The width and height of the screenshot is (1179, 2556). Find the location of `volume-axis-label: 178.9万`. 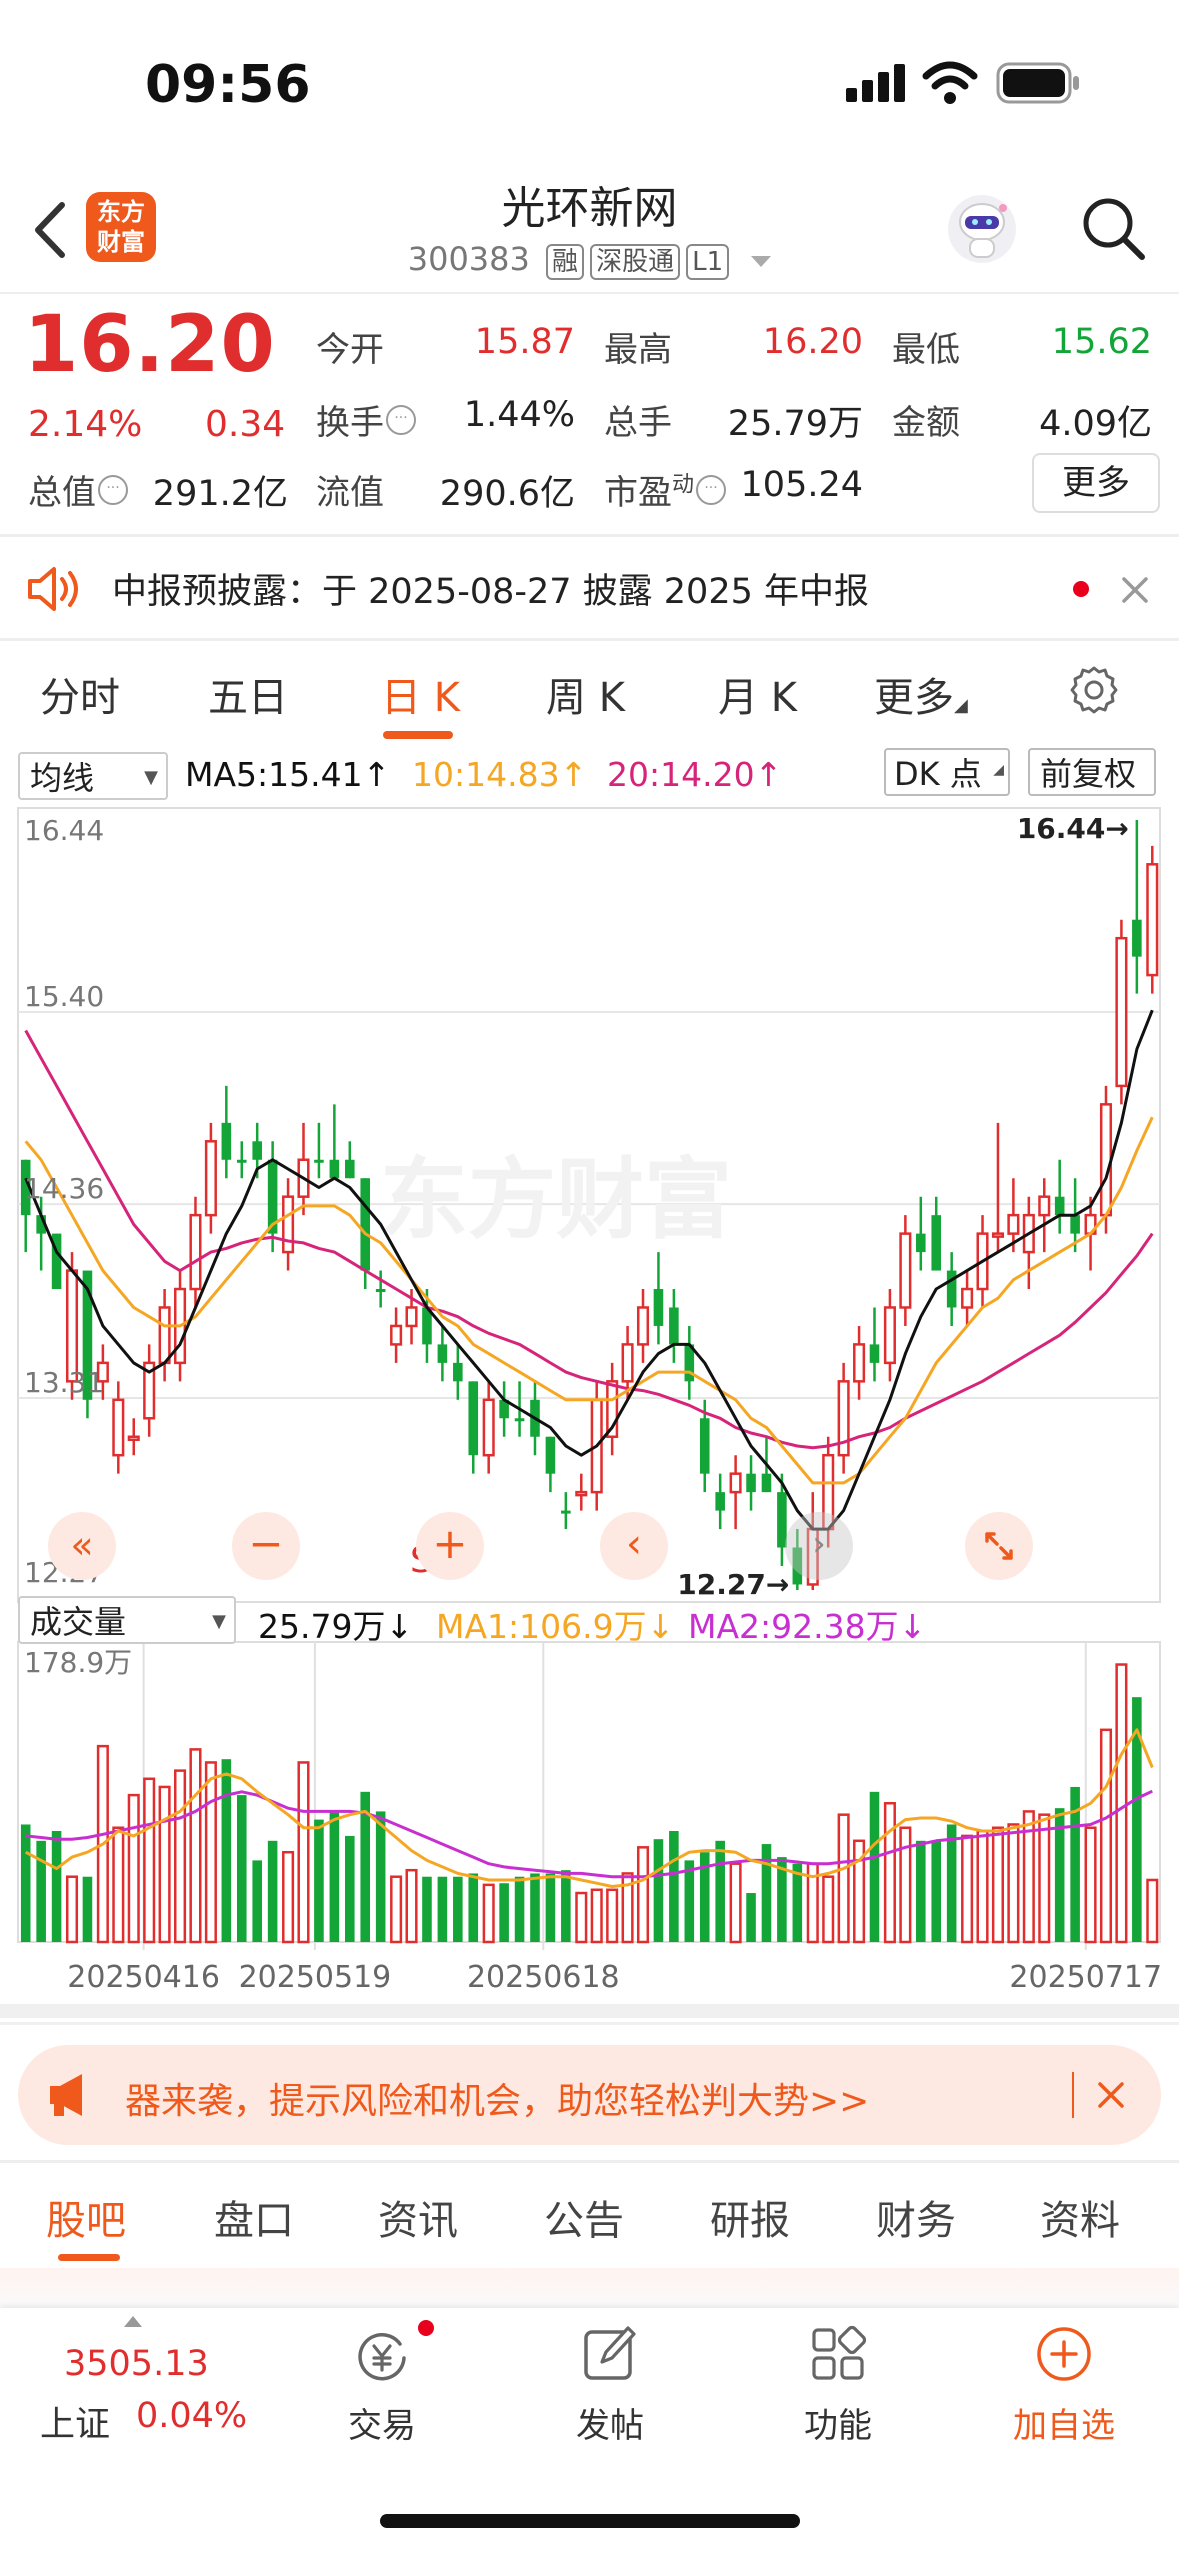

volume-axis-label: 178.9万 is located at coordinates (78, 1662).